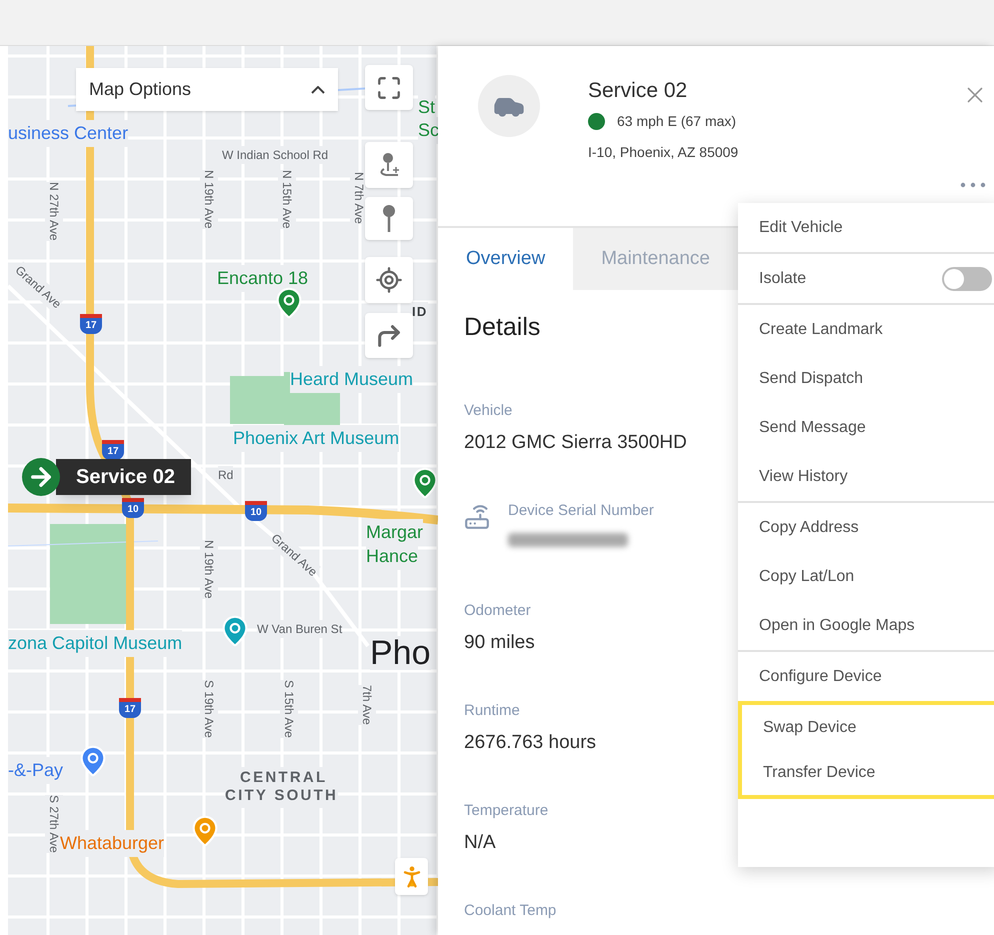 This screenshot has height=935, width=994. Describe the element at coordinates (209, 709) in the screenshot. I see `map-label: S 19th Ave` at that location.